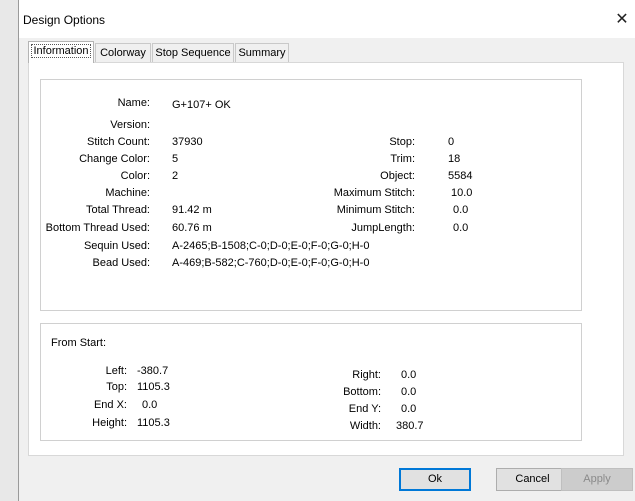 Image resolution: width=635 pixels, height=501 pixels. I want to click on tab-colorway: Colorway, so click(123, 52).